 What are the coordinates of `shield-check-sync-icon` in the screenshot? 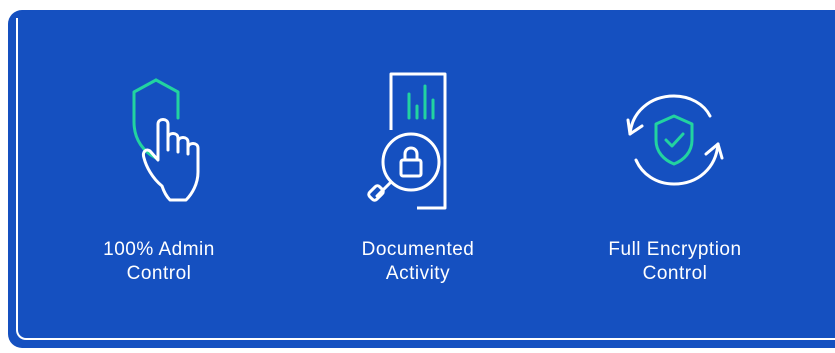 It's located at (675, 140).